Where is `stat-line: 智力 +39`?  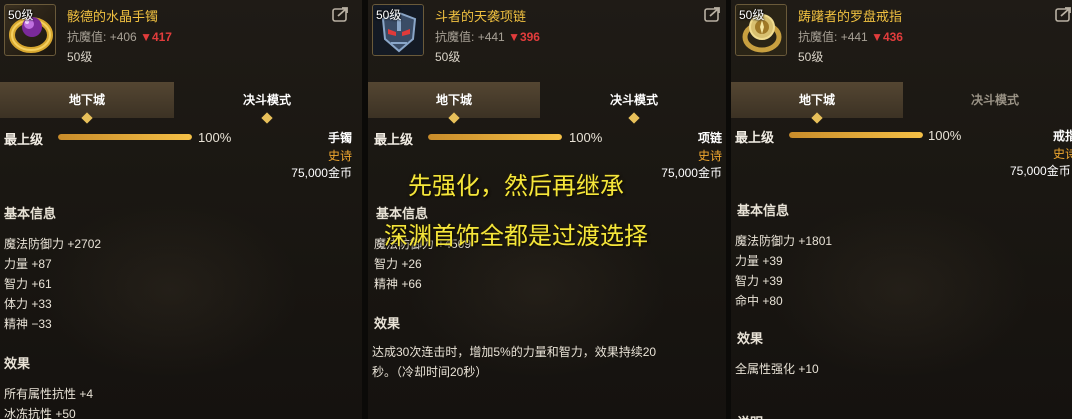 stat-line: 智力 +39 is located at coordinates (759, 281).